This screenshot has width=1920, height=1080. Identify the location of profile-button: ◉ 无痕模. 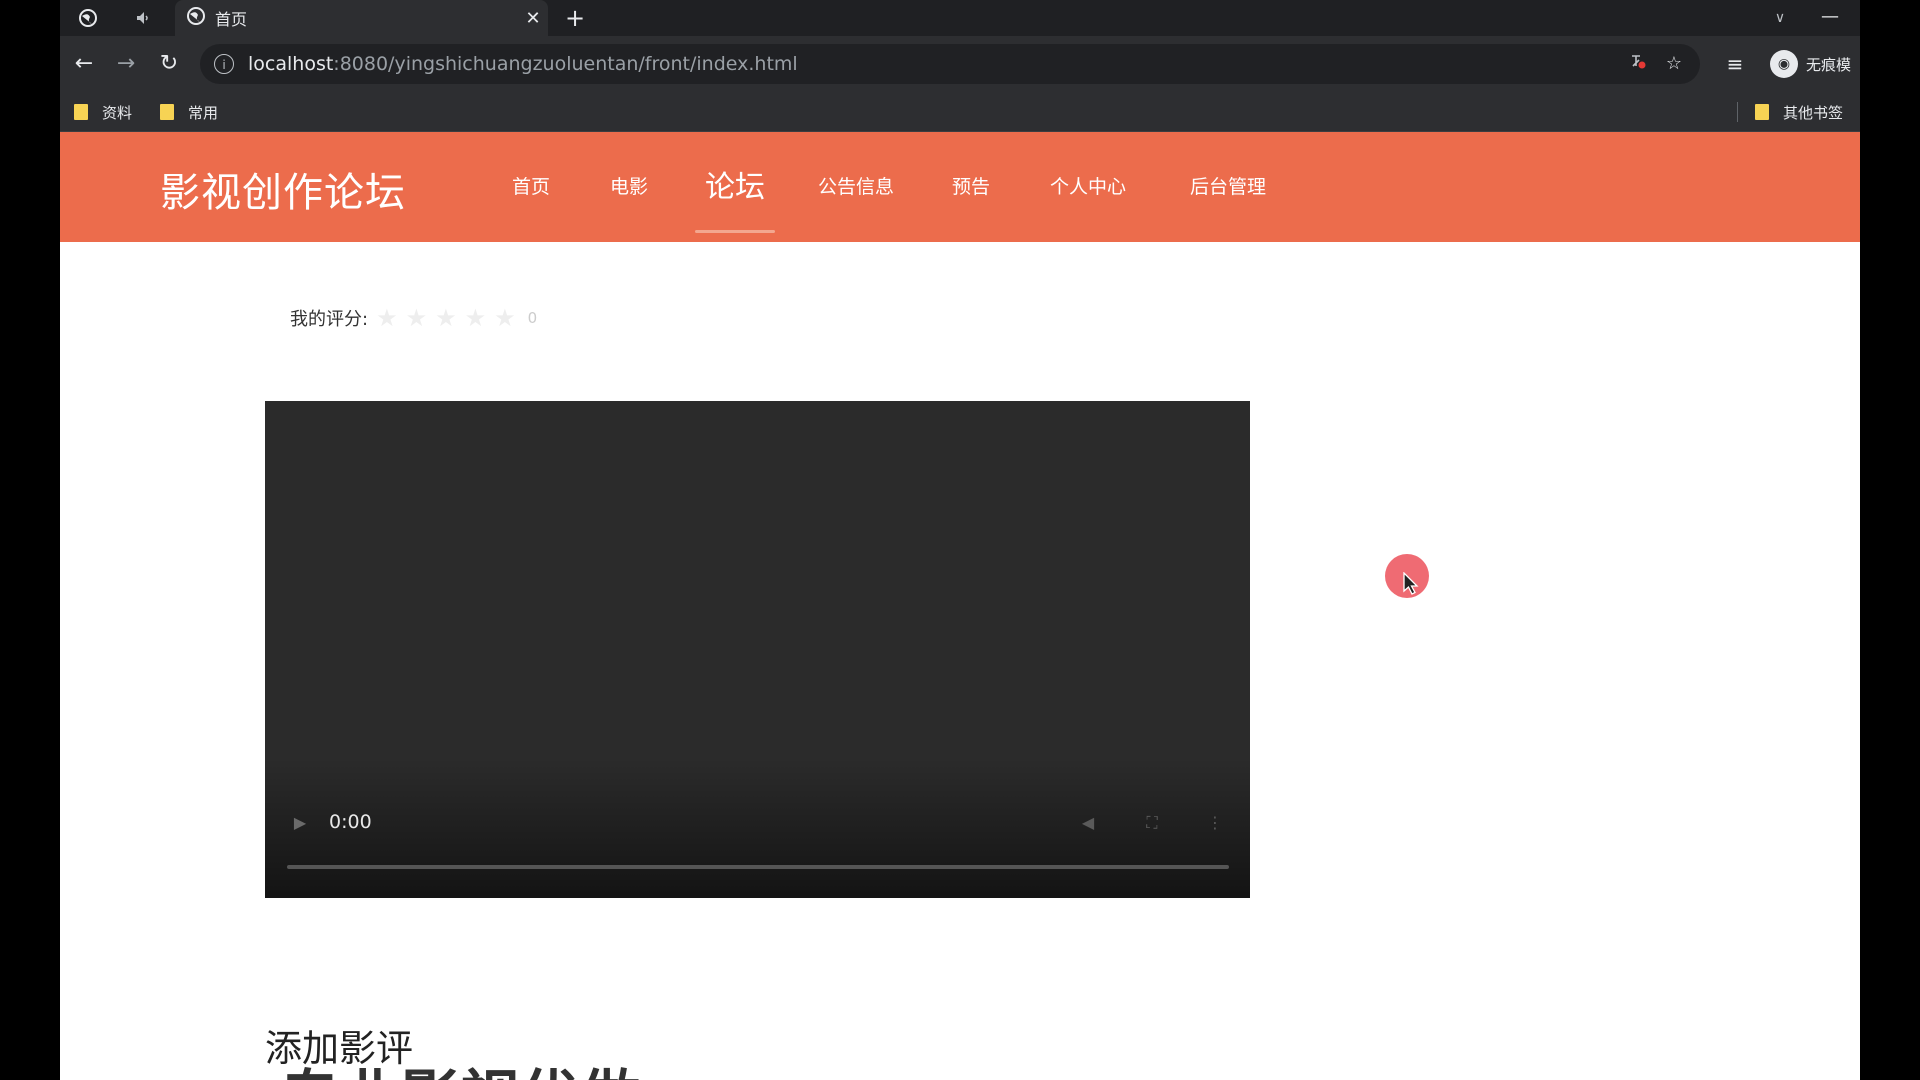
(1810, 64).